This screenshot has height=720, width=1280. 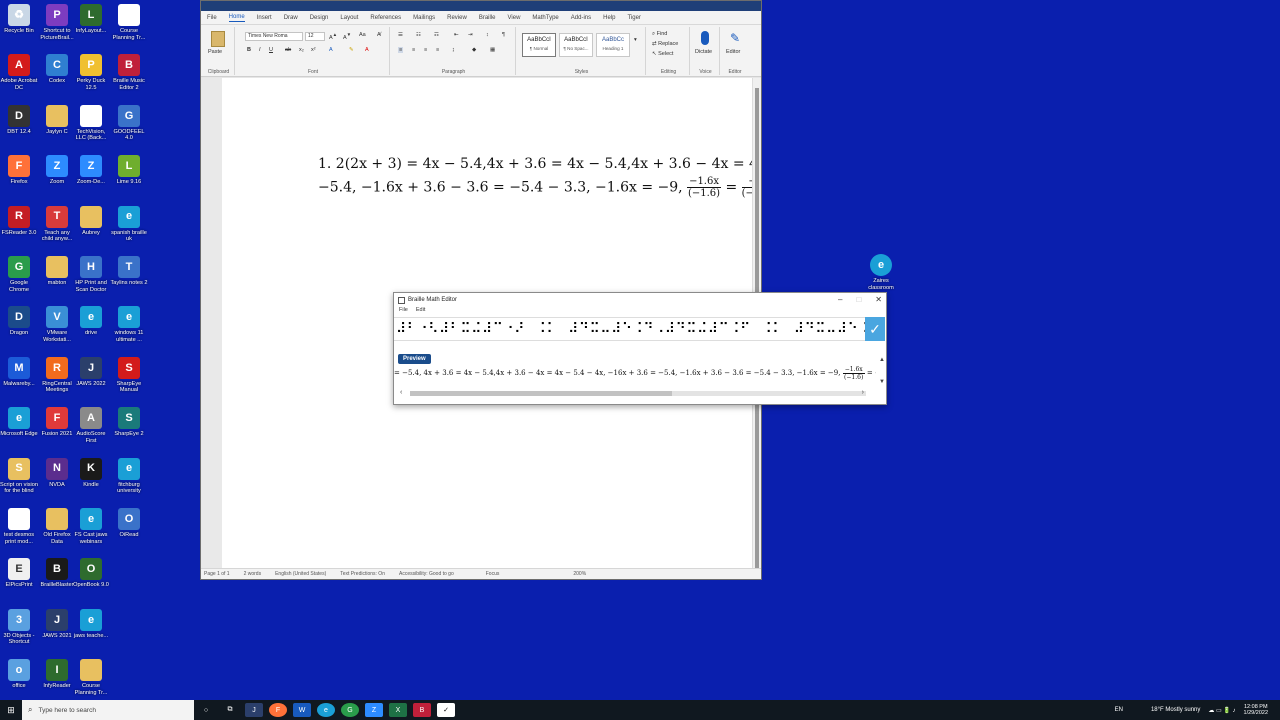 What do you see at coordinates (19, 274) in the screenshot?
I see `desktop-icon-chrome: G Google Chrome` at bounding box center [19, 274].